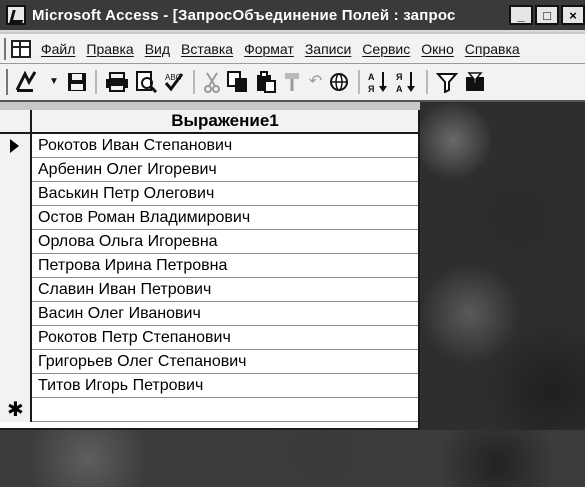  I want to click on table-row: Григорьев Олег Степанович, so click(209, 362).